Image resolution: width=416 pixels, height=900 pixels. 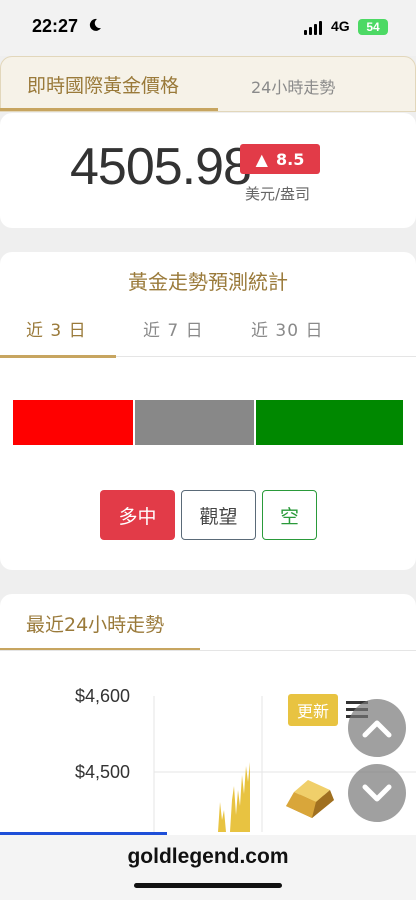 I want to click on gold-bar-icon, so click(x=310, y=799).